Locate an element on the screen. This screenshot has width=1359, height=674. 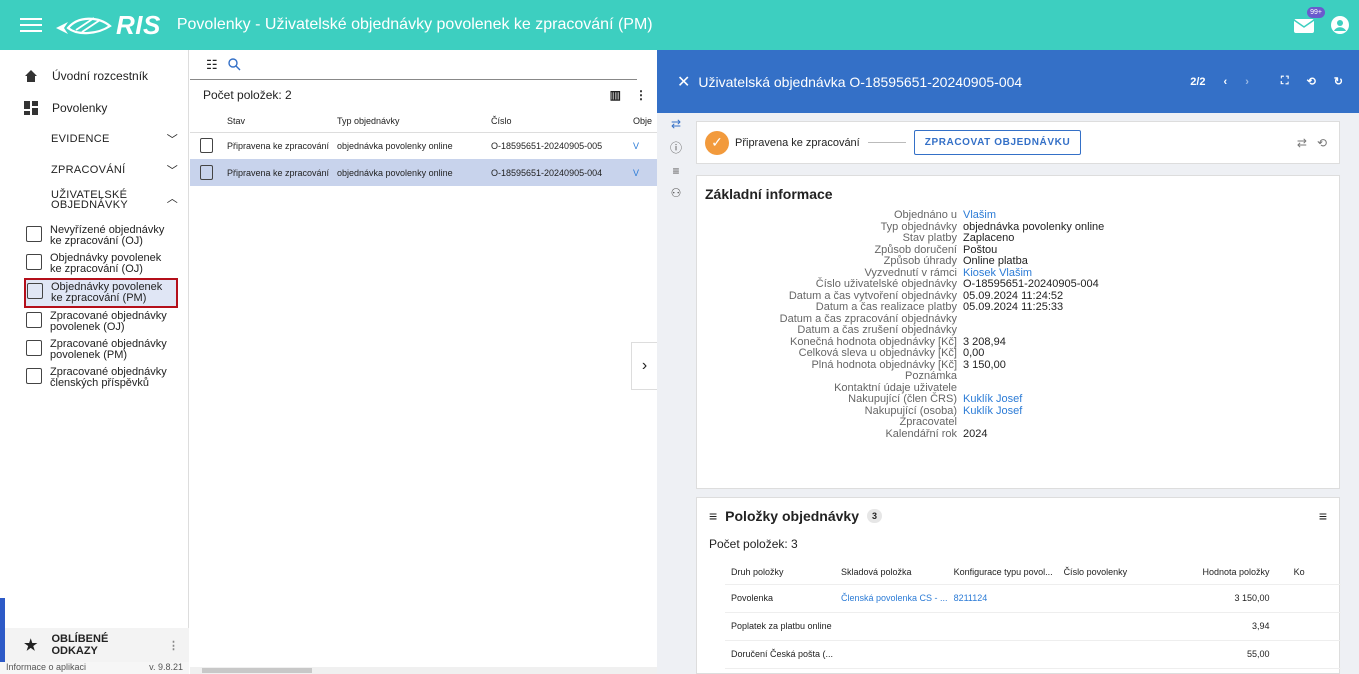
info-row: Objednáno u Vlašim is located at coordinates (1017, 215).